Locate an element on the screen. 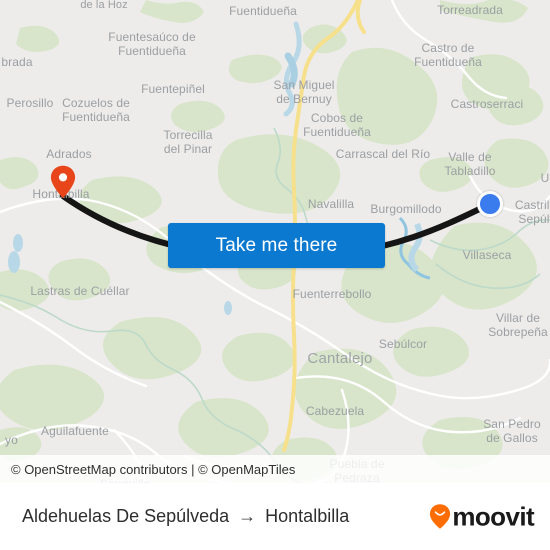  moovit-wordmark: moovit is located at coordinates (493, 516).